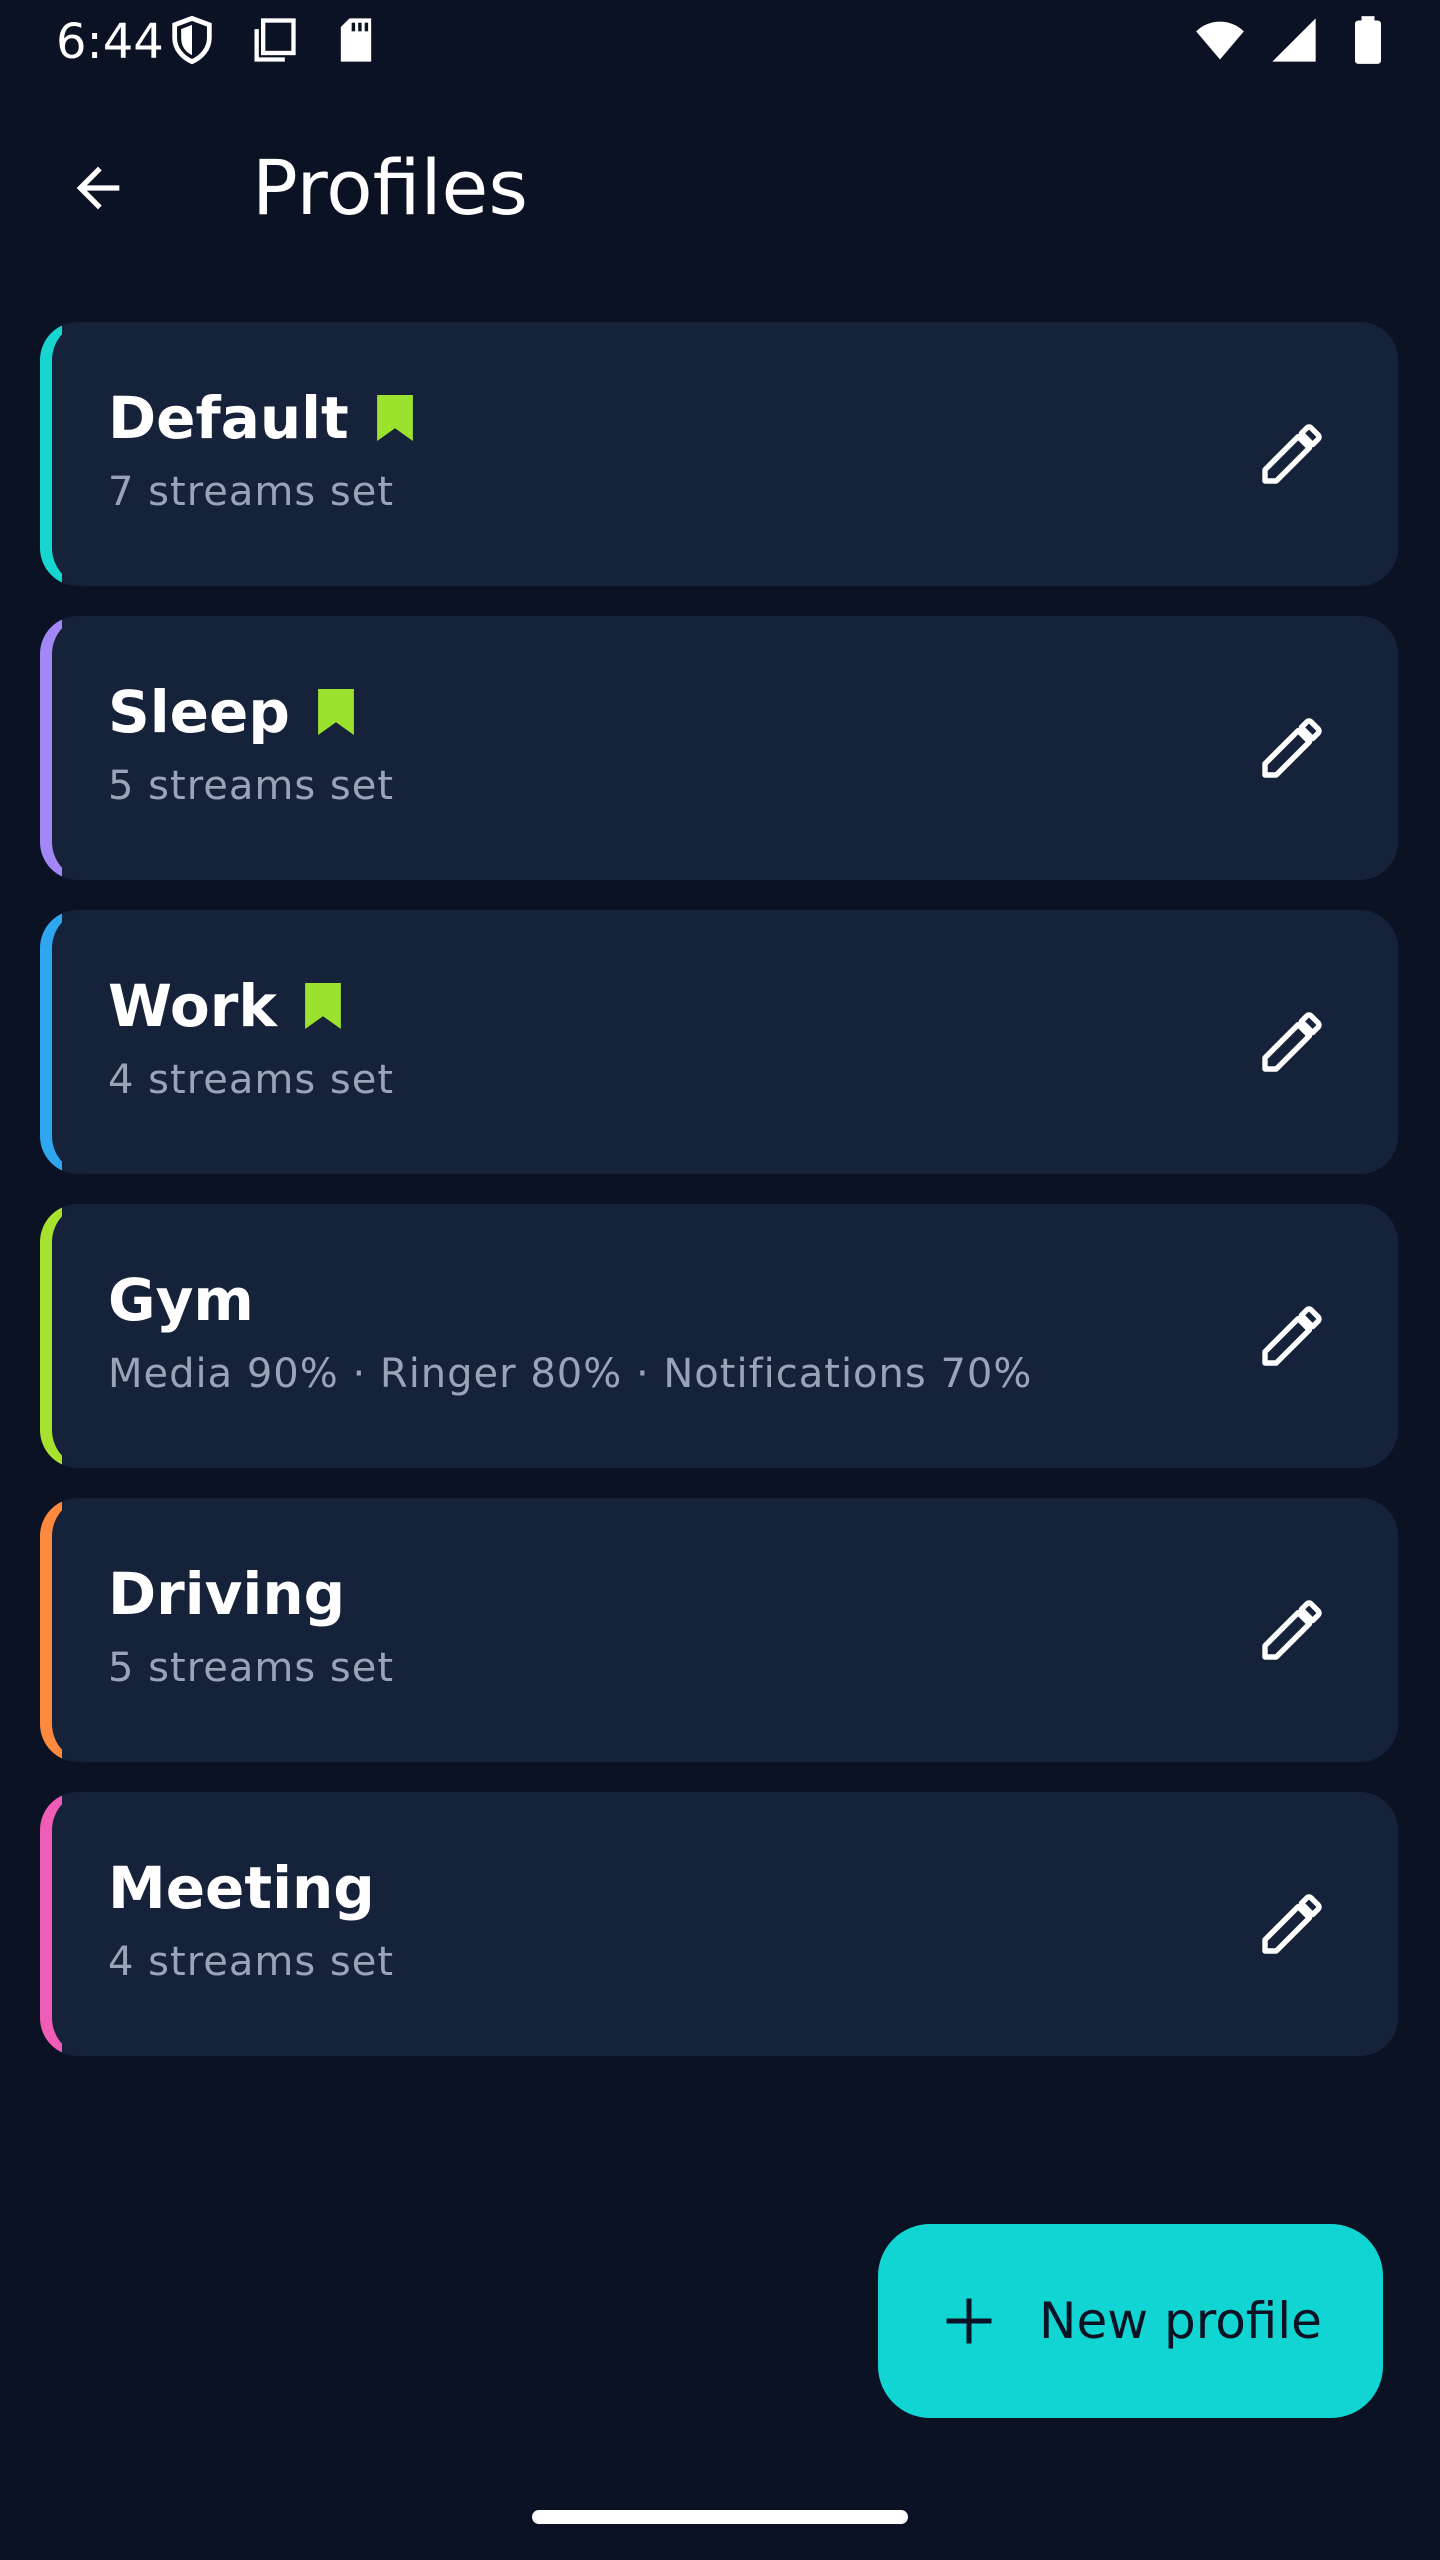 The image size is (1440, 2560). Describe the element at coordinates (228, 418) in the screenshot. I see `profile-name: Default` at that location.